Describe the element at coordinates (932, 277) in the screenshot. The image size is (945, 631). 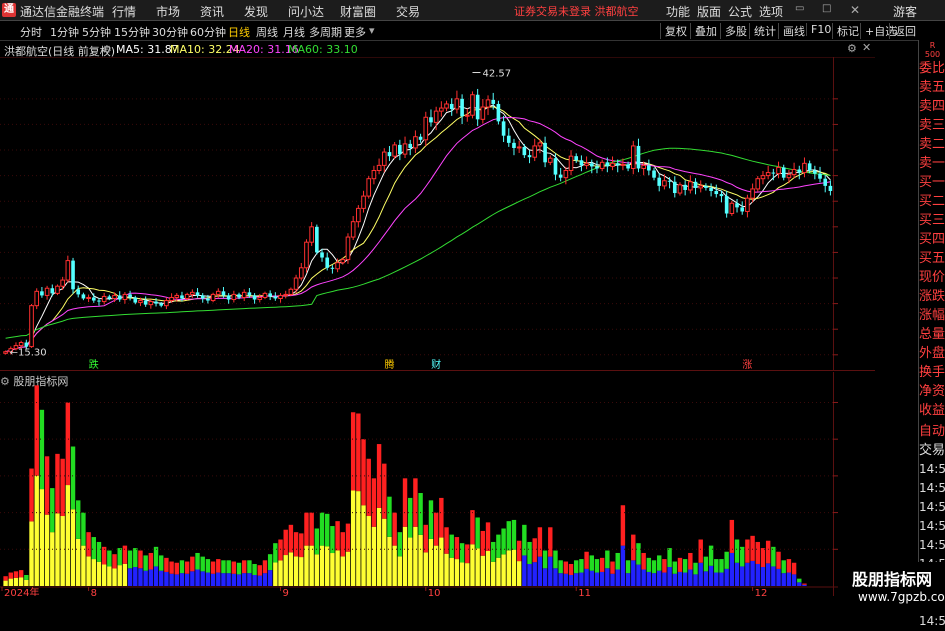
I see `panel-item: 现价` at that location.